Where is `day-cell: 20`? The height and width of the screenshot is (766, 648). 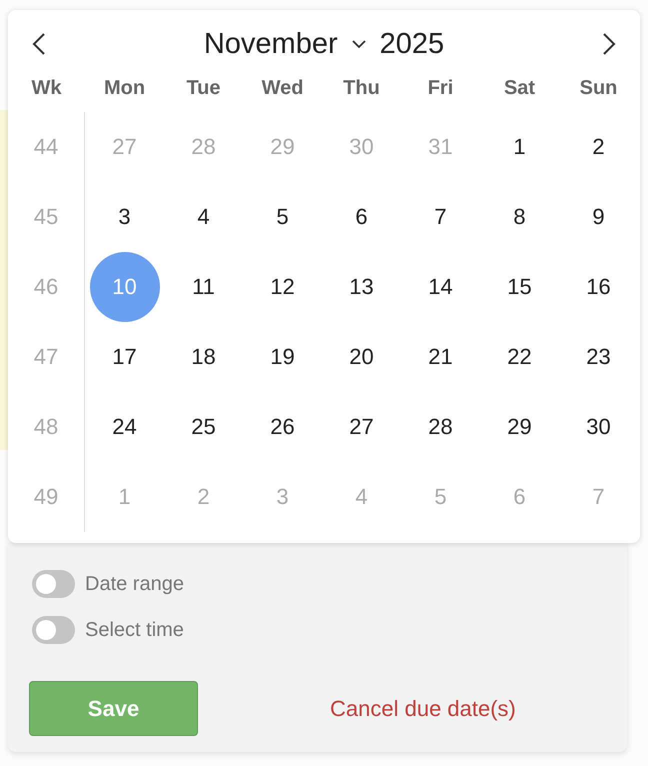
day-cell: 20 is located at coordinates (361, 357).